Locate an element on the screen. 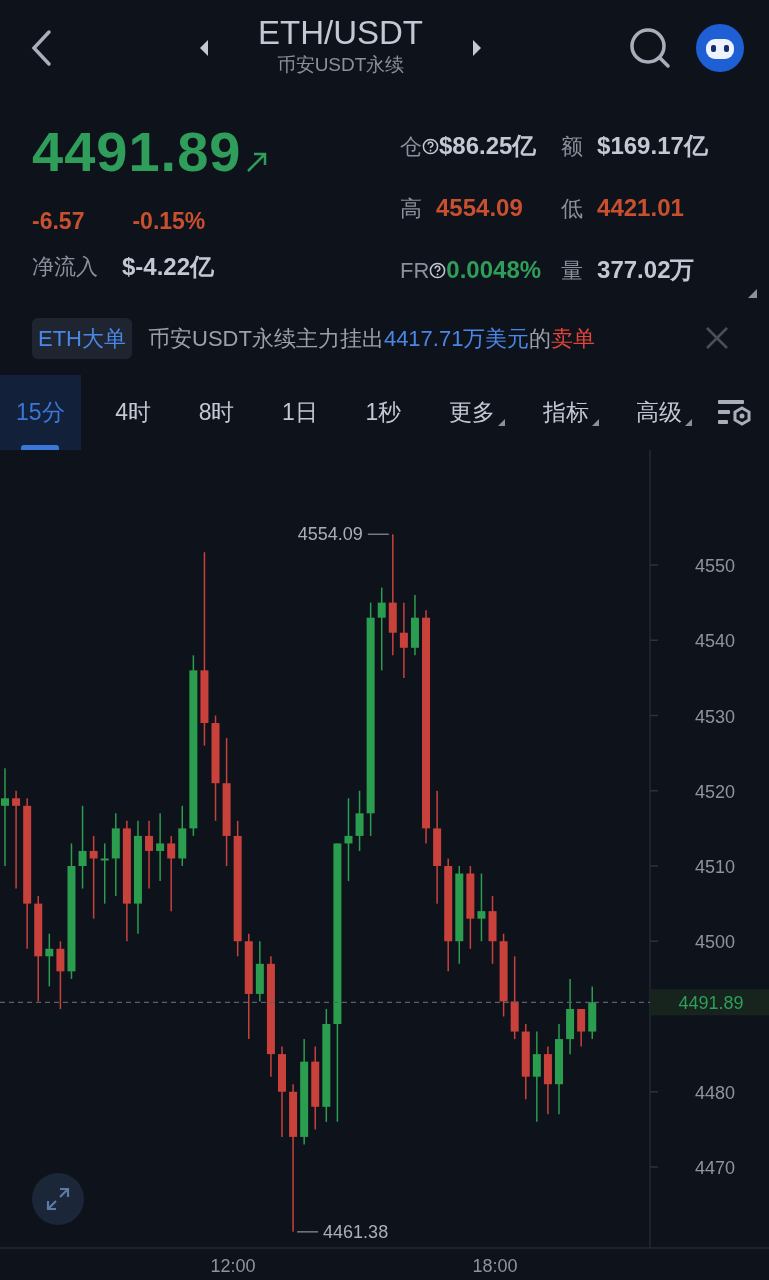  last-price-label: 4491.89 is located at coordinates (711, 1003).